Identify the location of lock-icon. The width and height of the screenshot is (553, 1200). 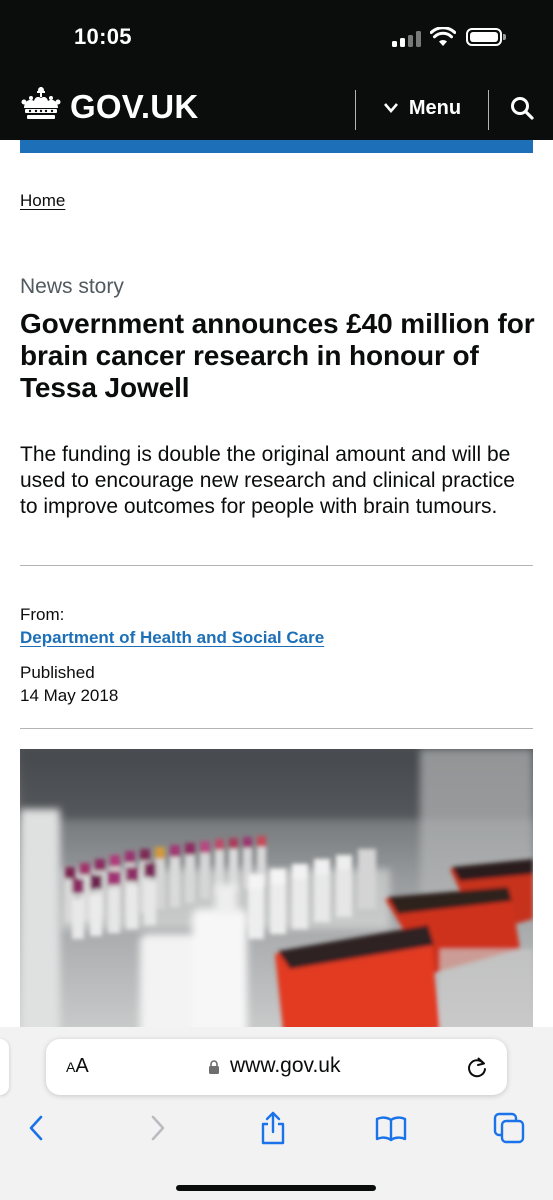
(214, 1067).